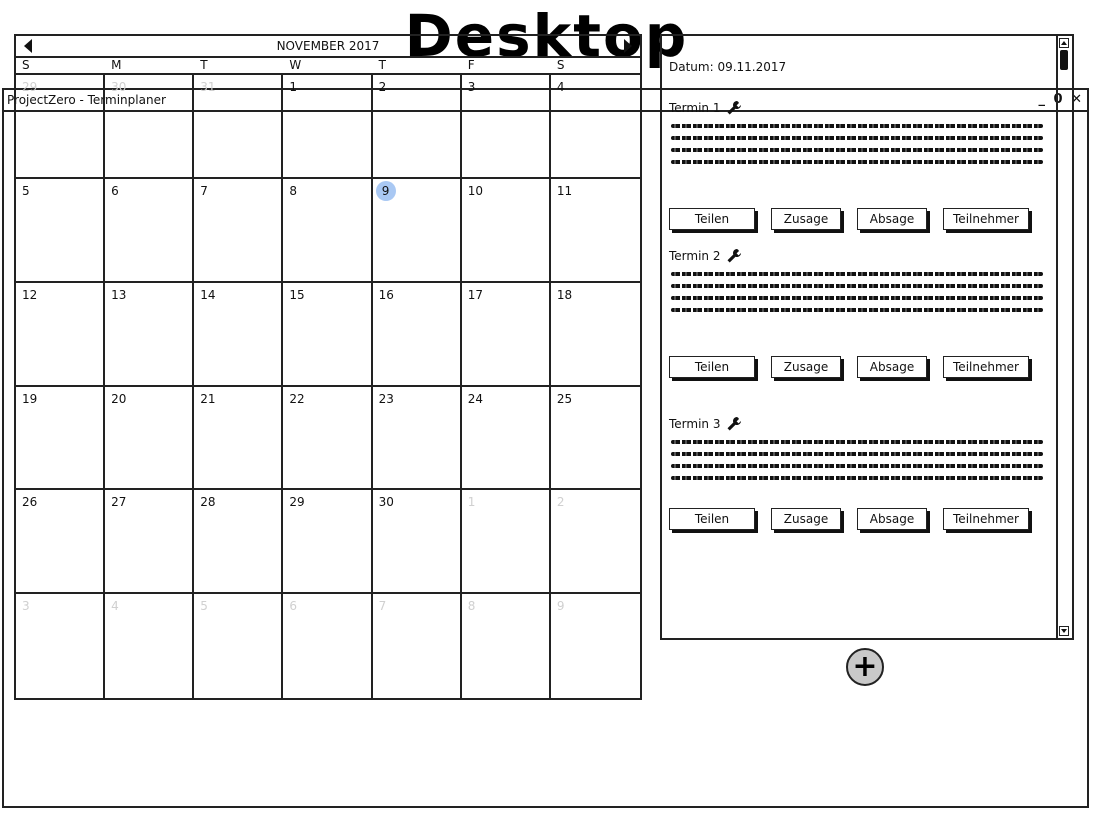  What do you see at coordinates (239, 334) in the screenshot?
I see `calendar-day: 14` at bounding box center [239, 334].